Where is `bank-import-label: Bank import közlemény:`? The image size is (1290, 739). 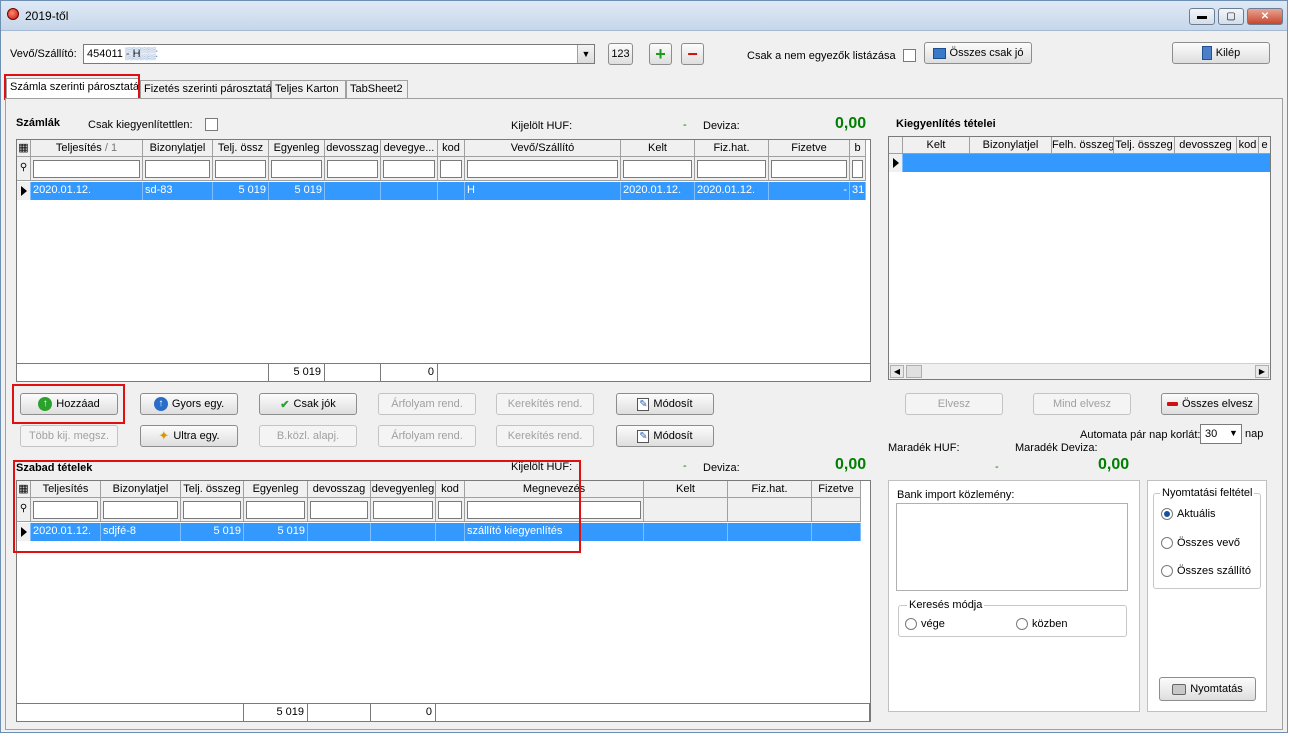 bank-import-label: Bank import közlemény: is located at coordinates (956, 495).